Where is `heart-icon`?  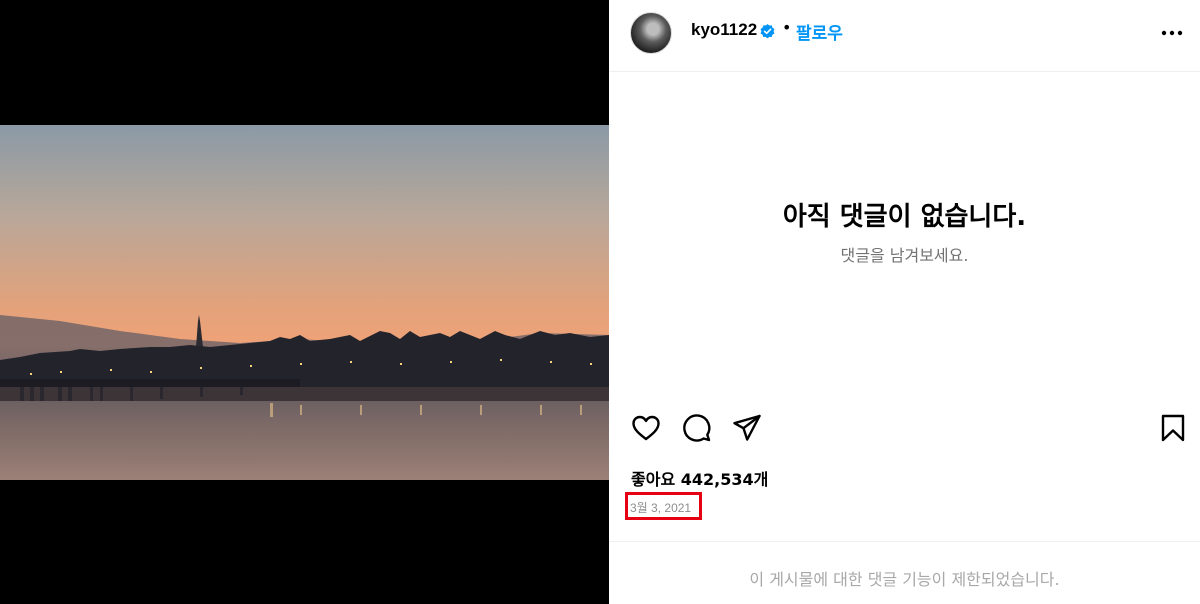 heart-icon is located at coordinates (646, 428).